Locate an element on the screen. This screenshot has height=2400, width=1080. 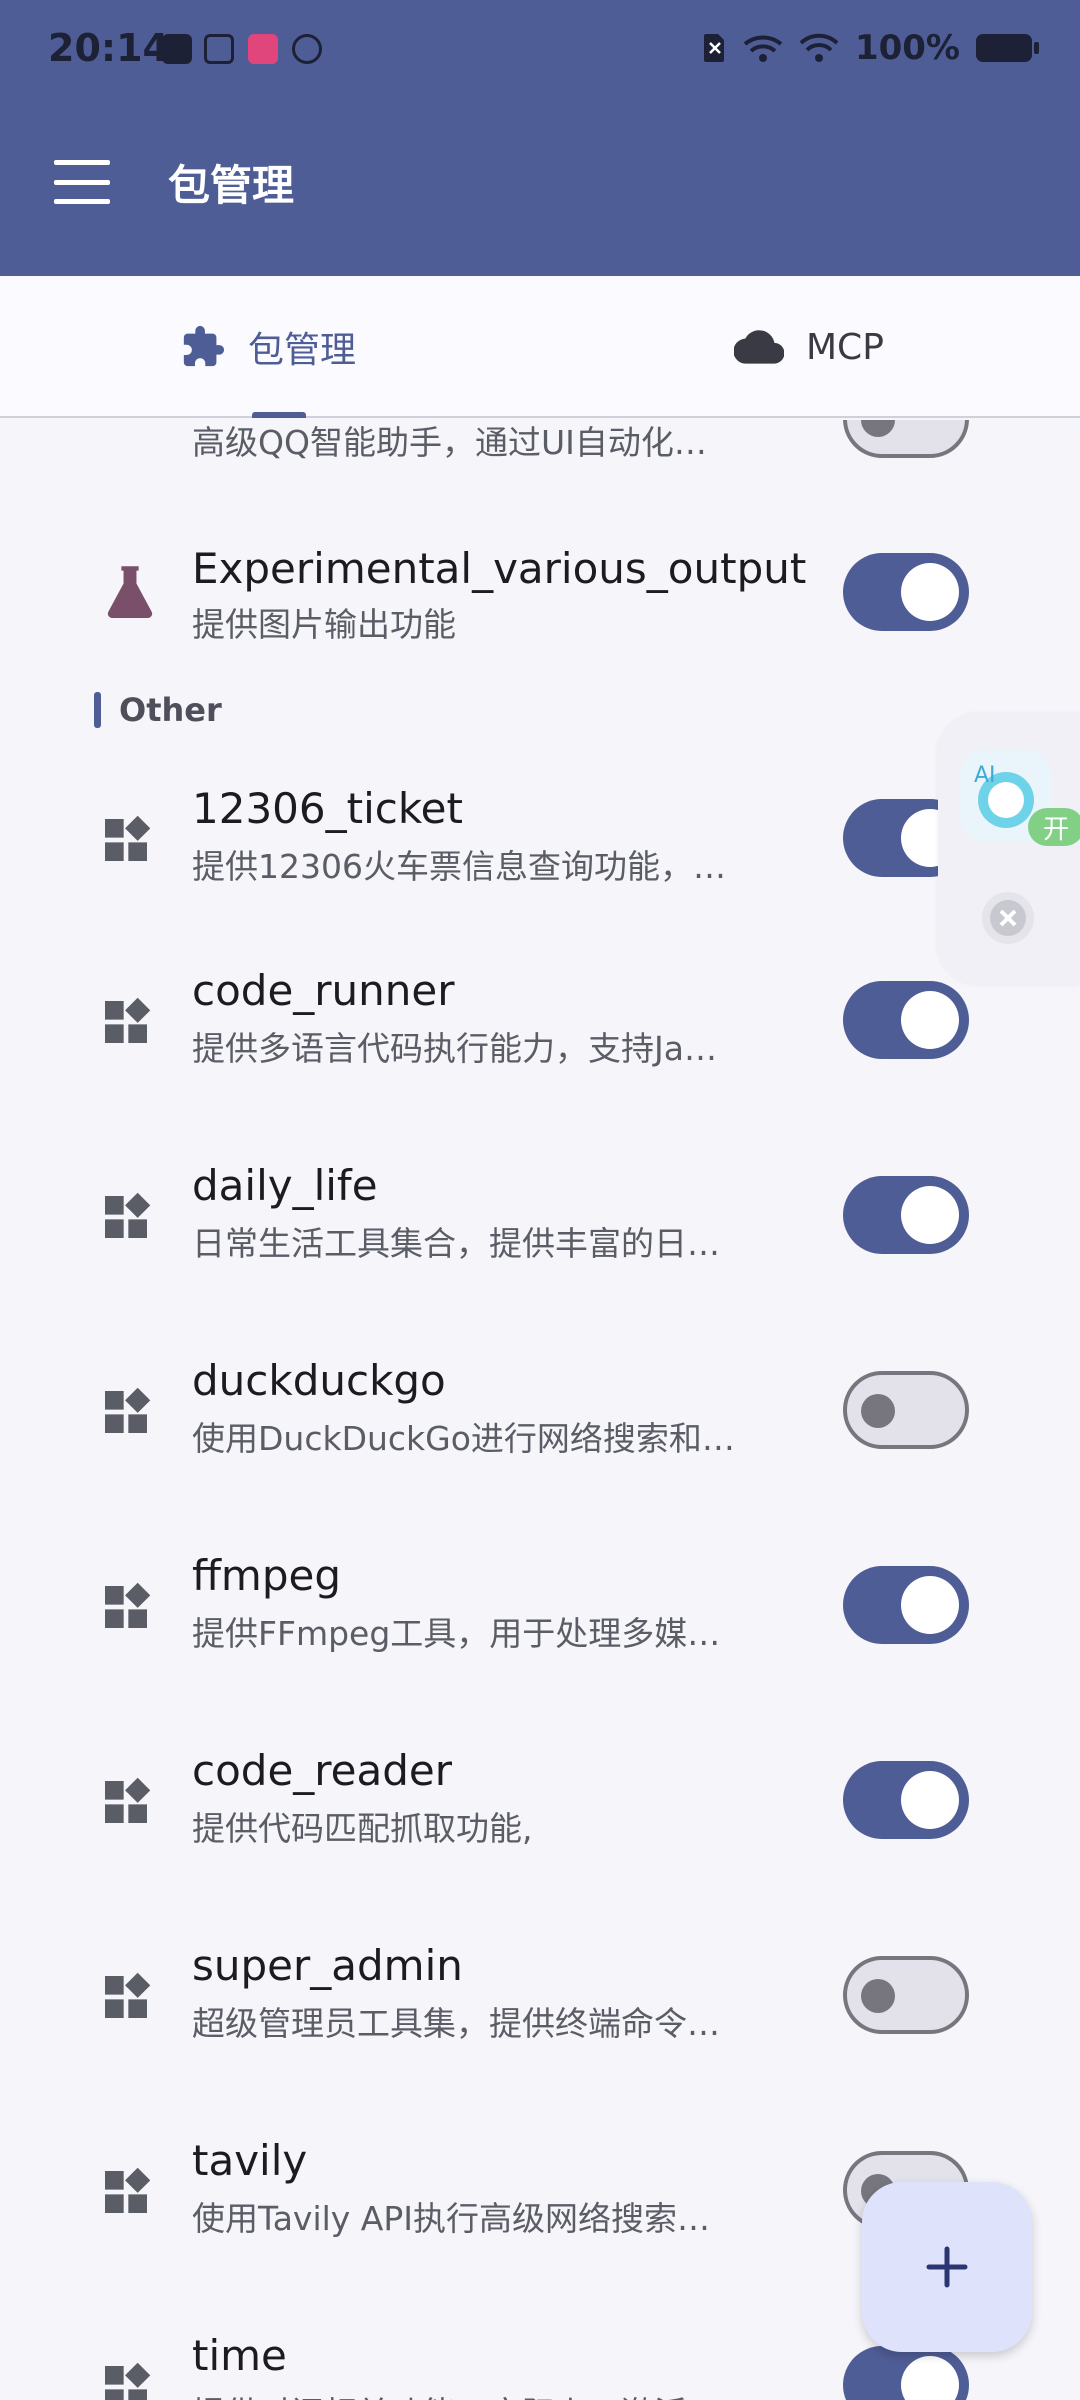
sim-icon is located at coordinates (713, 48).